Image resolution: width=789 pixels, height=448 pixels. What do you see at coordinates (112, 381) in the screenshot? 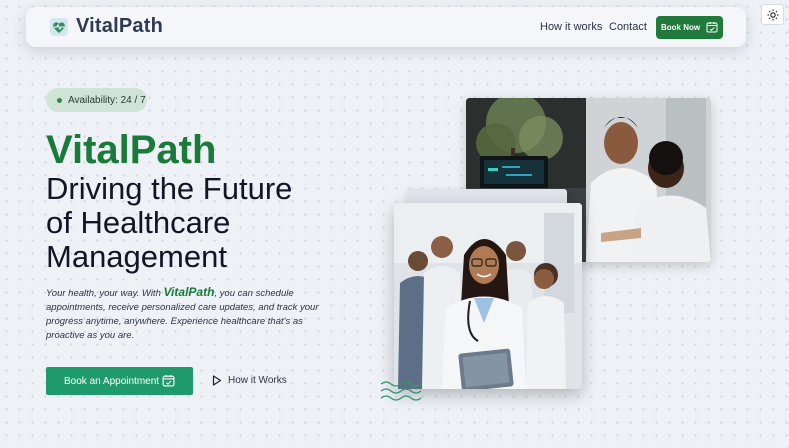
I see `book-appointment-label: Book an Appointment` at bounding box center [112, 381].